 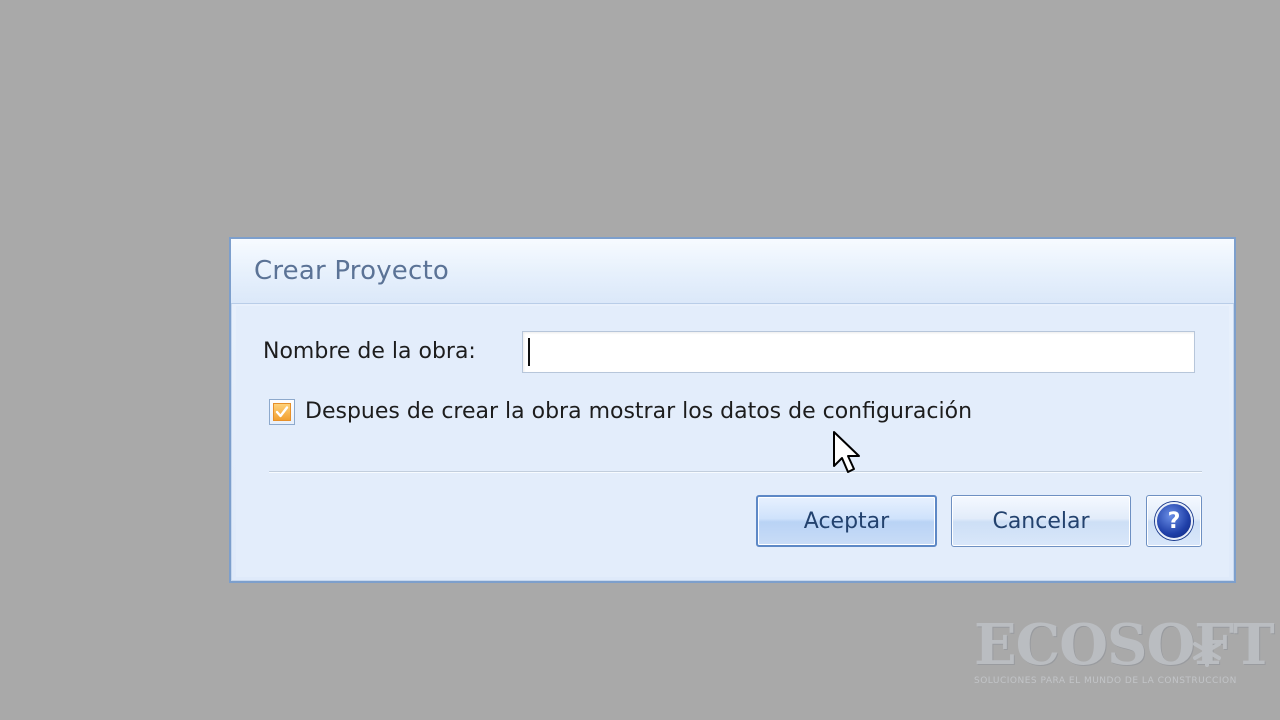 I want to click on help-button: ?, so click(x=1174, y=521).